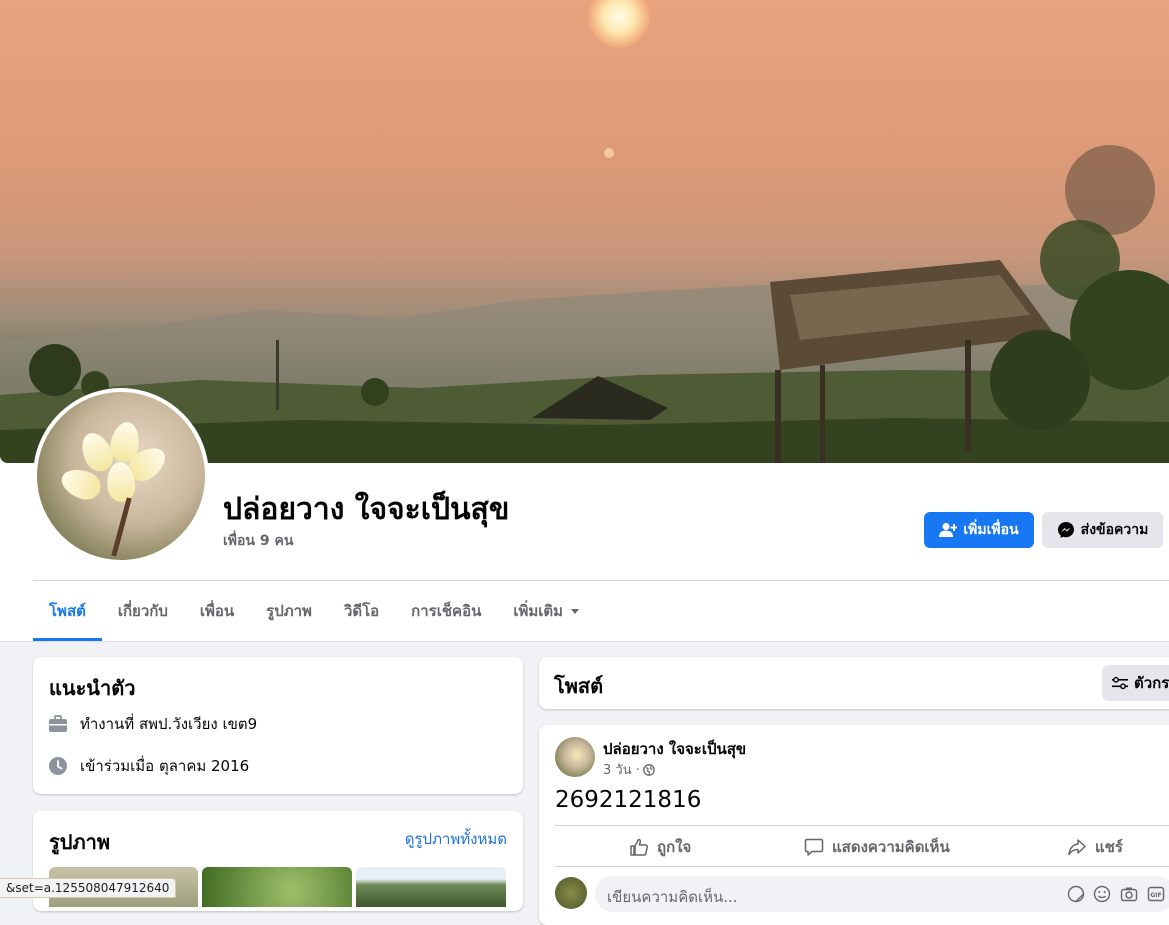  I want to click on tab-label: รูปภาพ, so click(289, 611).